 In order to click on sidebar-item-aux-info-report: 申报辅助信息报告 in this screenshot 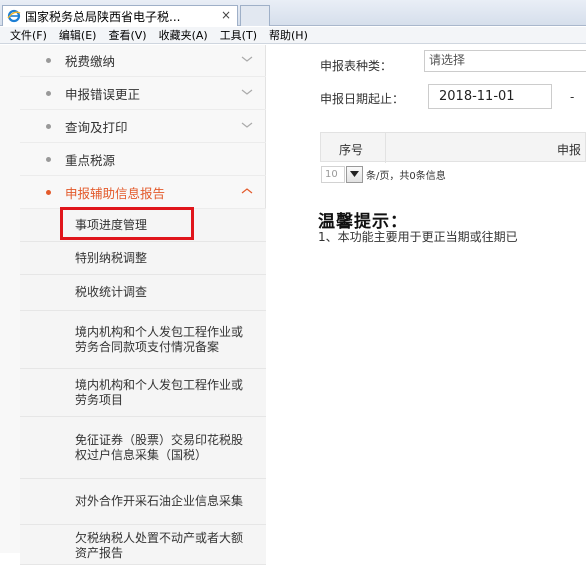, I will do `click(143, 192)`.